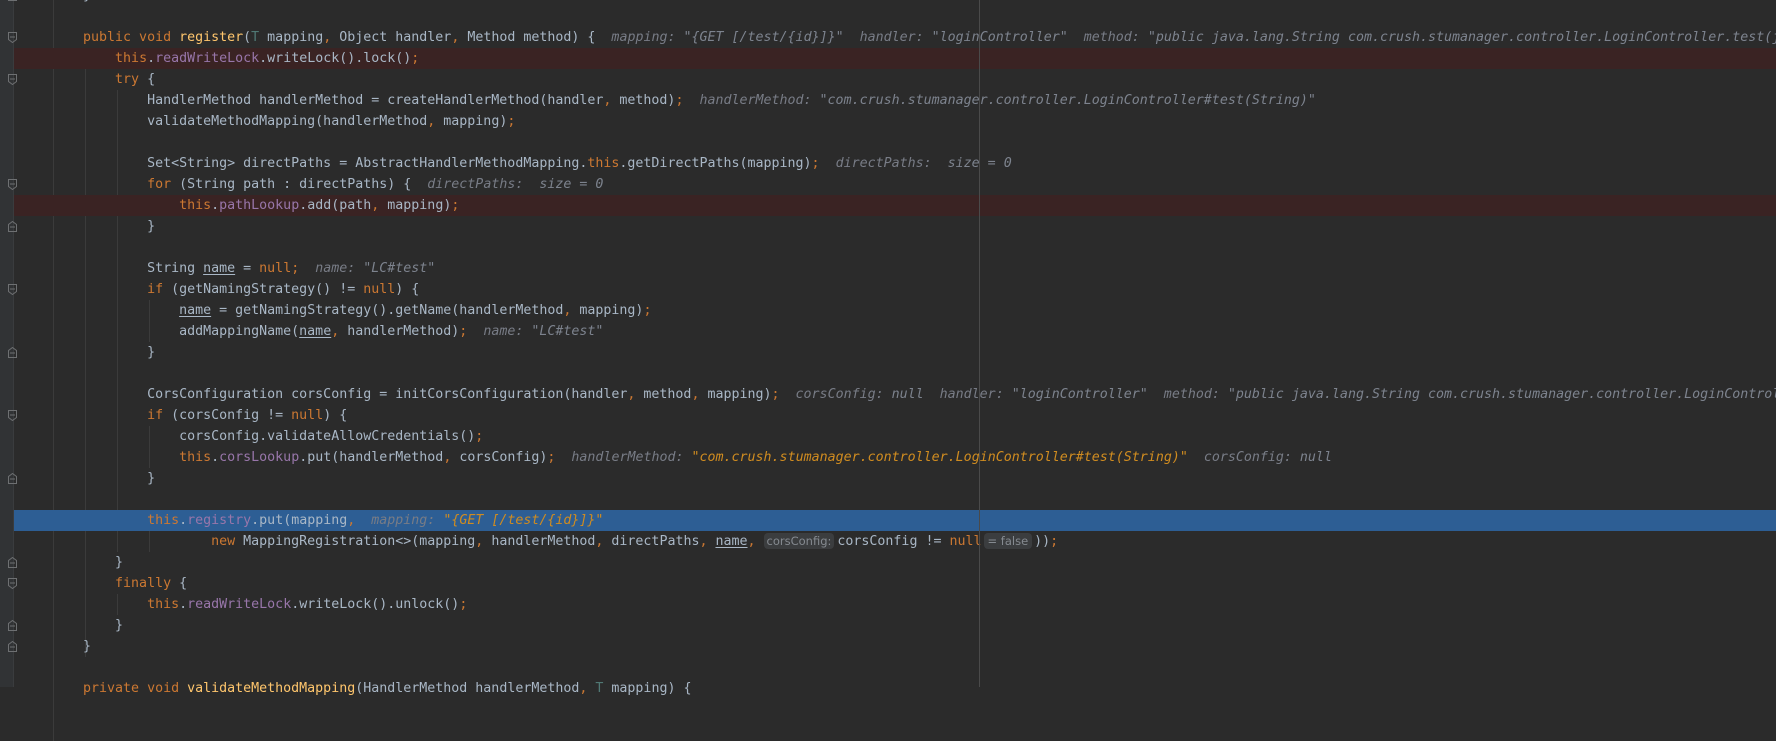 Image resolution: width=1776 pixels, height=741 pixels. What do you see at coordinates (127, 268) in the screenshot?
I see `code-token: String` at bounding box center [127, 268].